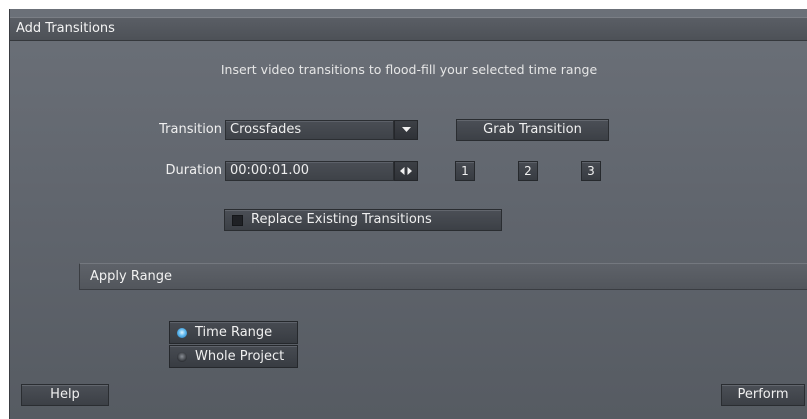  What do you see at coordinates (341, 219) in the screenshot?
I see `replace-existing-label: Replace Existing Transitions` at bounding box center [341, 219].